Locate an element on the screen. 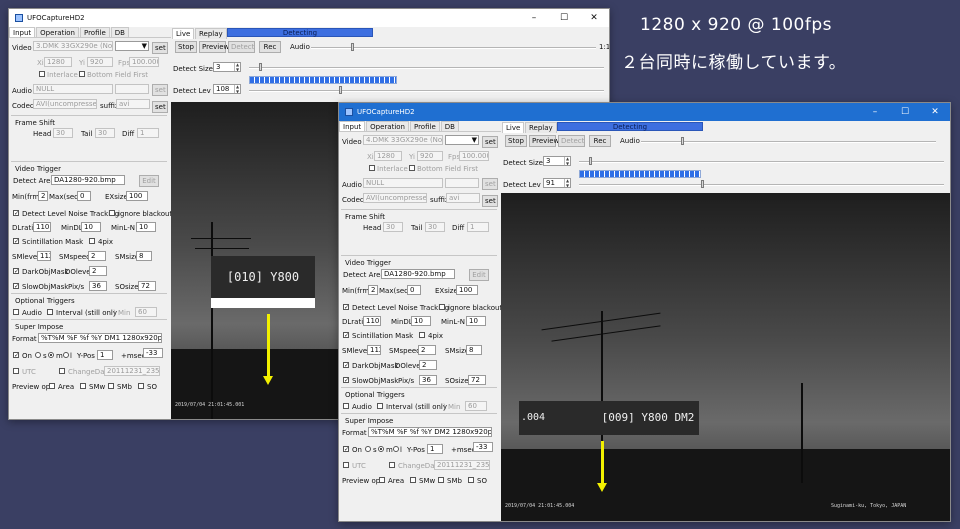 Image resolution: width=960 pixels, height=529 pixels. audio-slider-thumb is located at coordinates (352, 47).